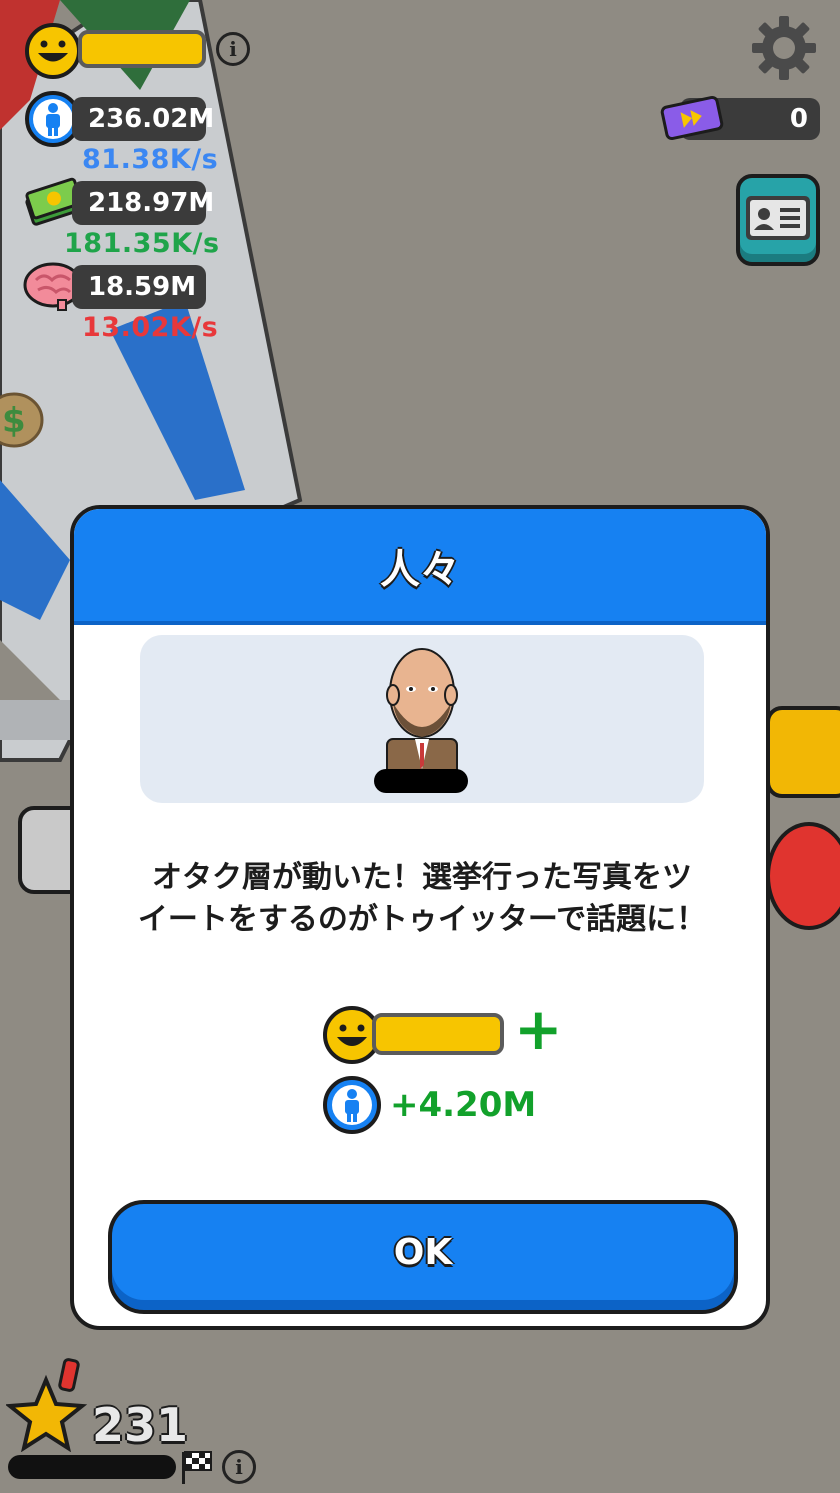  What do you see at coordinates (143, 119) in the screenshot?
I see `people-count: 236.02M` at bounding box center [143, 119].